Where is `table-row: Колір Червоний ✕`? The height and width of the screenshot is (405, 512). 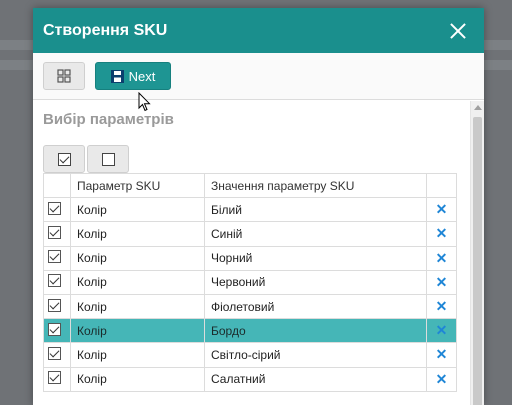 table-row: Колір Червоний ✕ is located at coordinates (250, 282).